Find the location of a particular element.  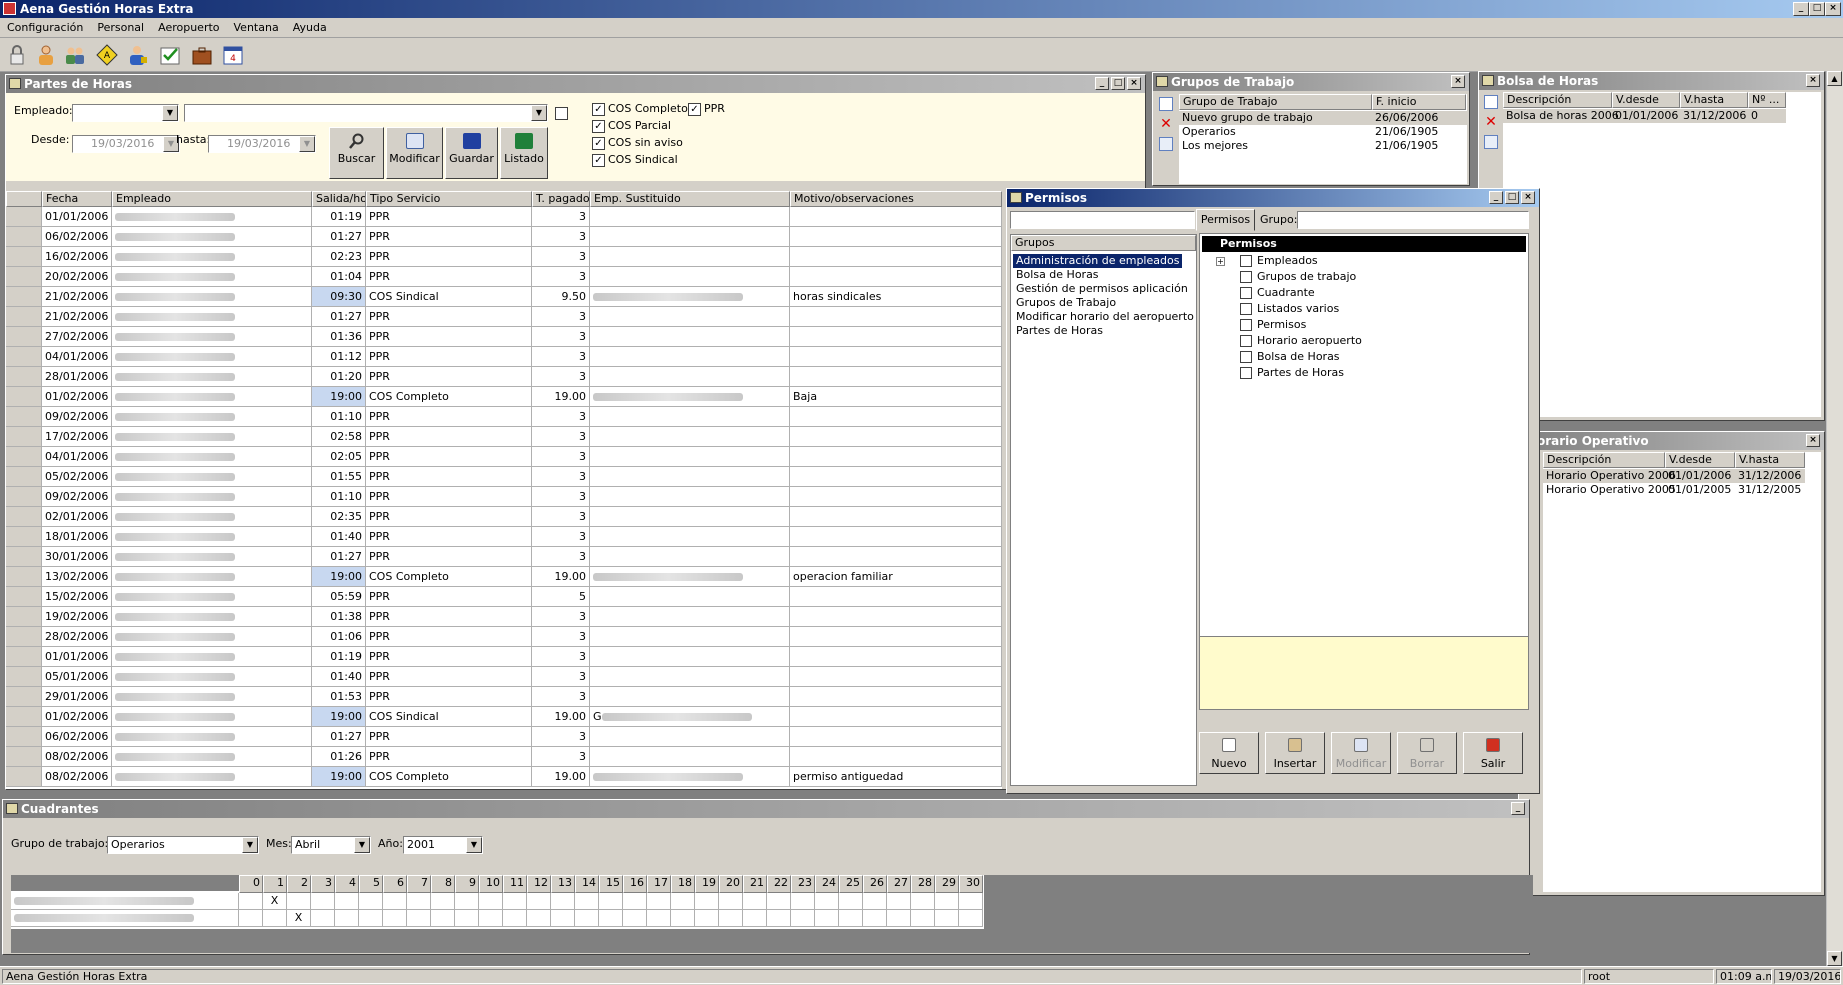

day-cell: X is located at coordinates (299, 918).